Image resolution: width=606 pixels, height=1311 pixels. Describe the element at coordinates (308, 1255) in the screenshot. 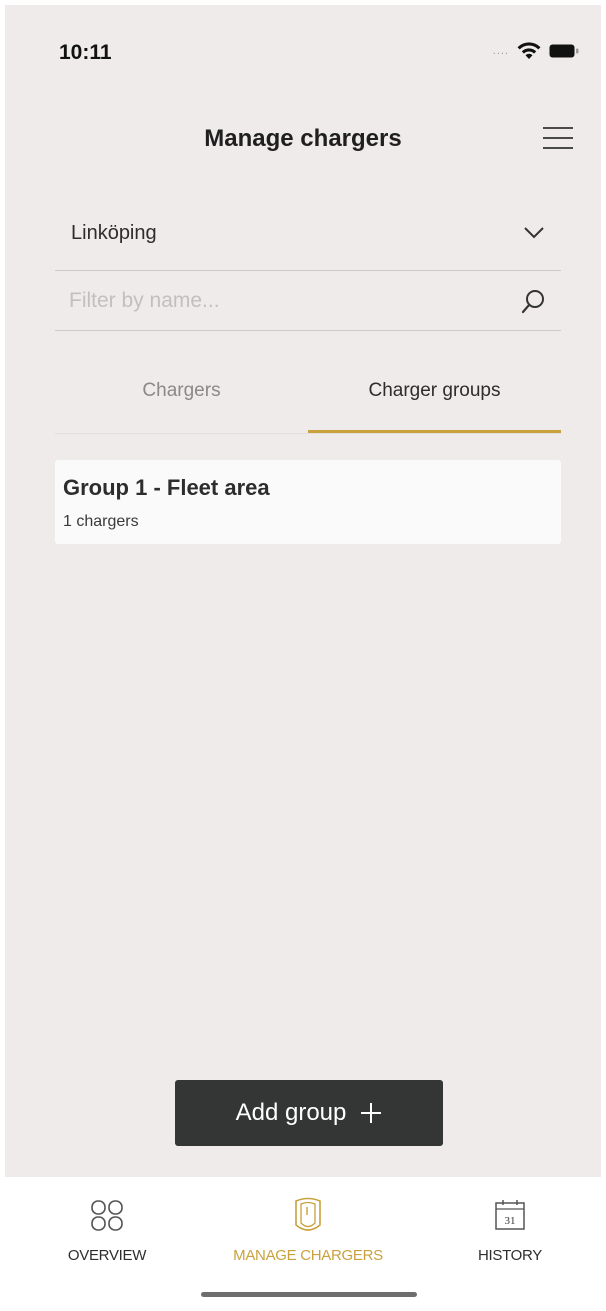

I see `nav-manage-chargers-label: MANAGE CHARGERS` at that location.